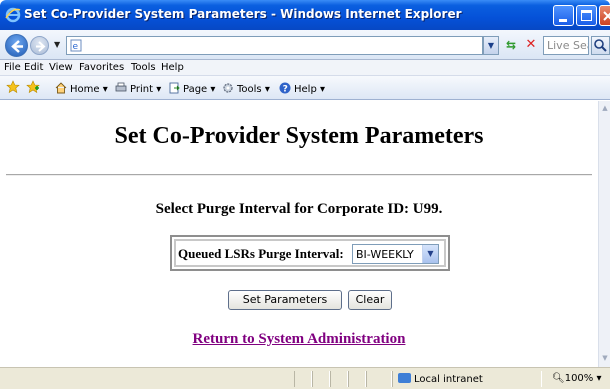  Describe the element at coordinates (404, 378) in the screenshot. I see `intranet-icon` at that location.